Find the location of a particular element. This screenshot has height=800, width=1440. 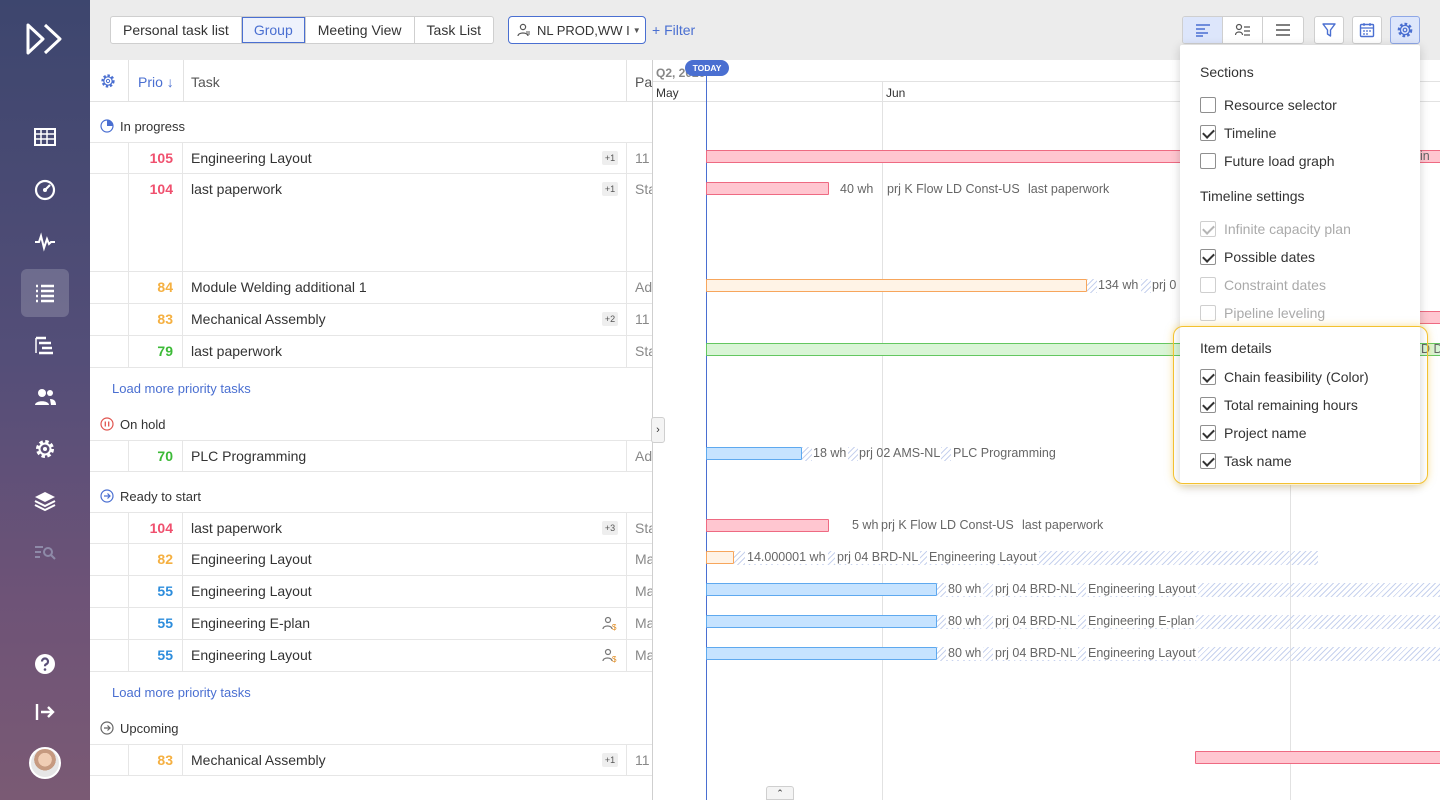

group-in-progress: In progress is located at coordinates (371, 126).